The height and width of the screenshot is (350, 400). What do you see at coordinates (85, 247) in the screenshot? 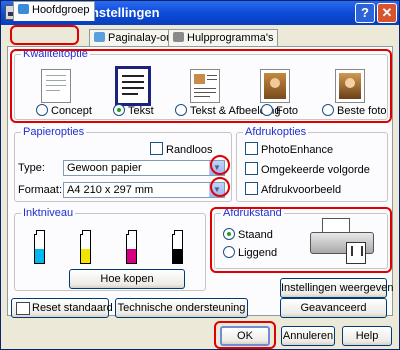
I see `yellow-ink-cartridge` at bounding box center [85, 247].